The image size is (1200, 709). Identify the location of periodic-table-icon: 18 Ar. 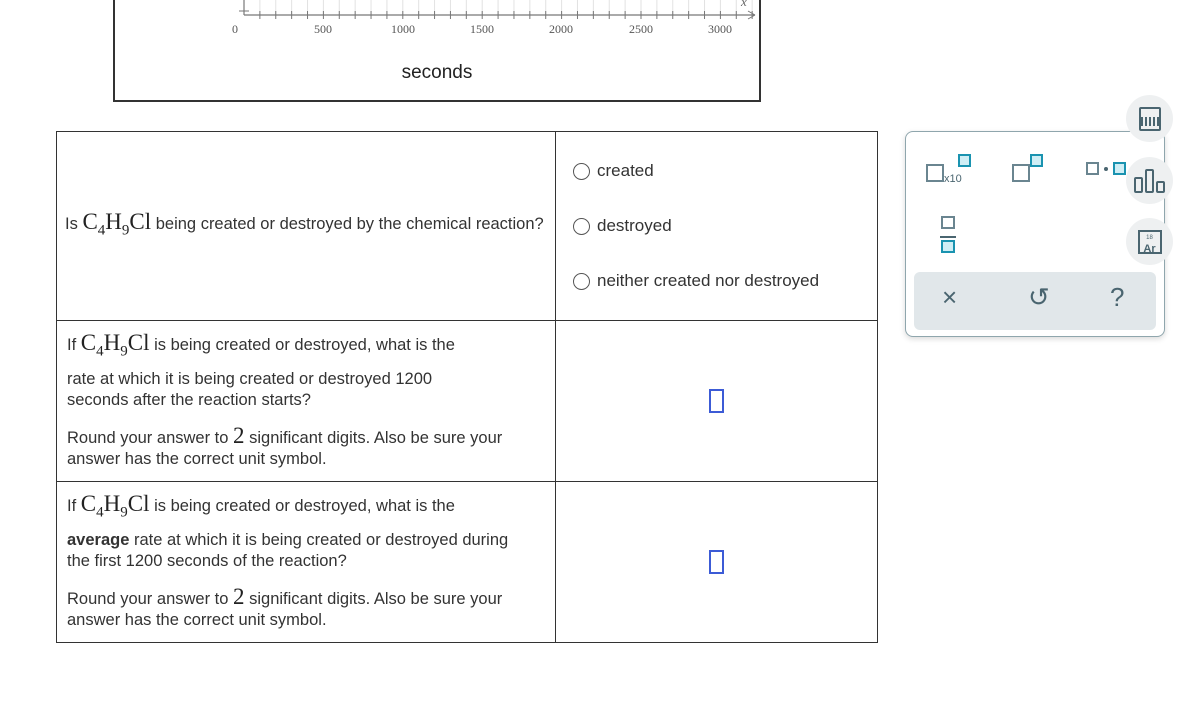
(1149, 241).